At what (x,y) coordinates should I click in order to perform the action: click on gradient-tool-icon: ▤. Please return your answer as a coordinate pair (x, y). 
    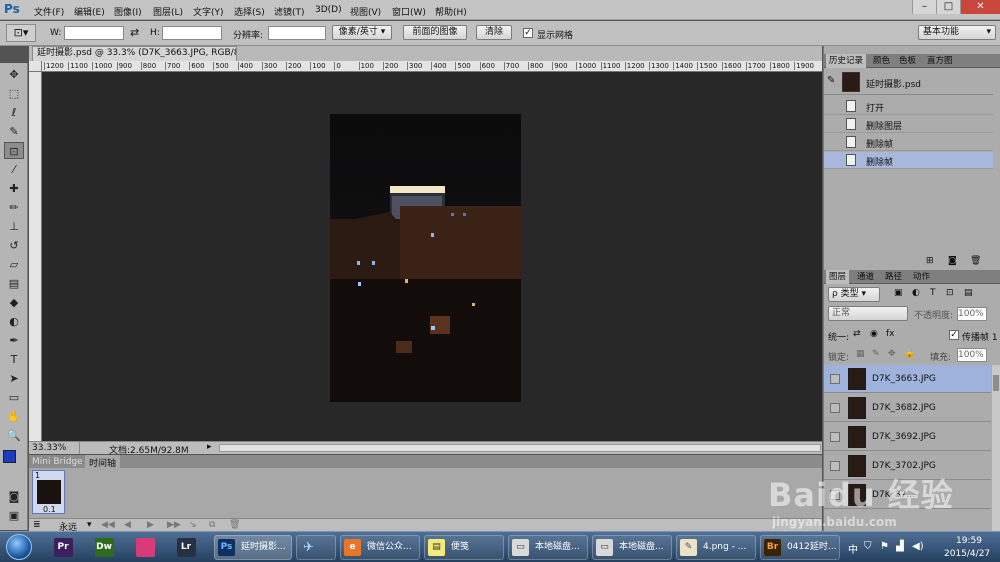
    Looking at the image, I should click on (14, 283).